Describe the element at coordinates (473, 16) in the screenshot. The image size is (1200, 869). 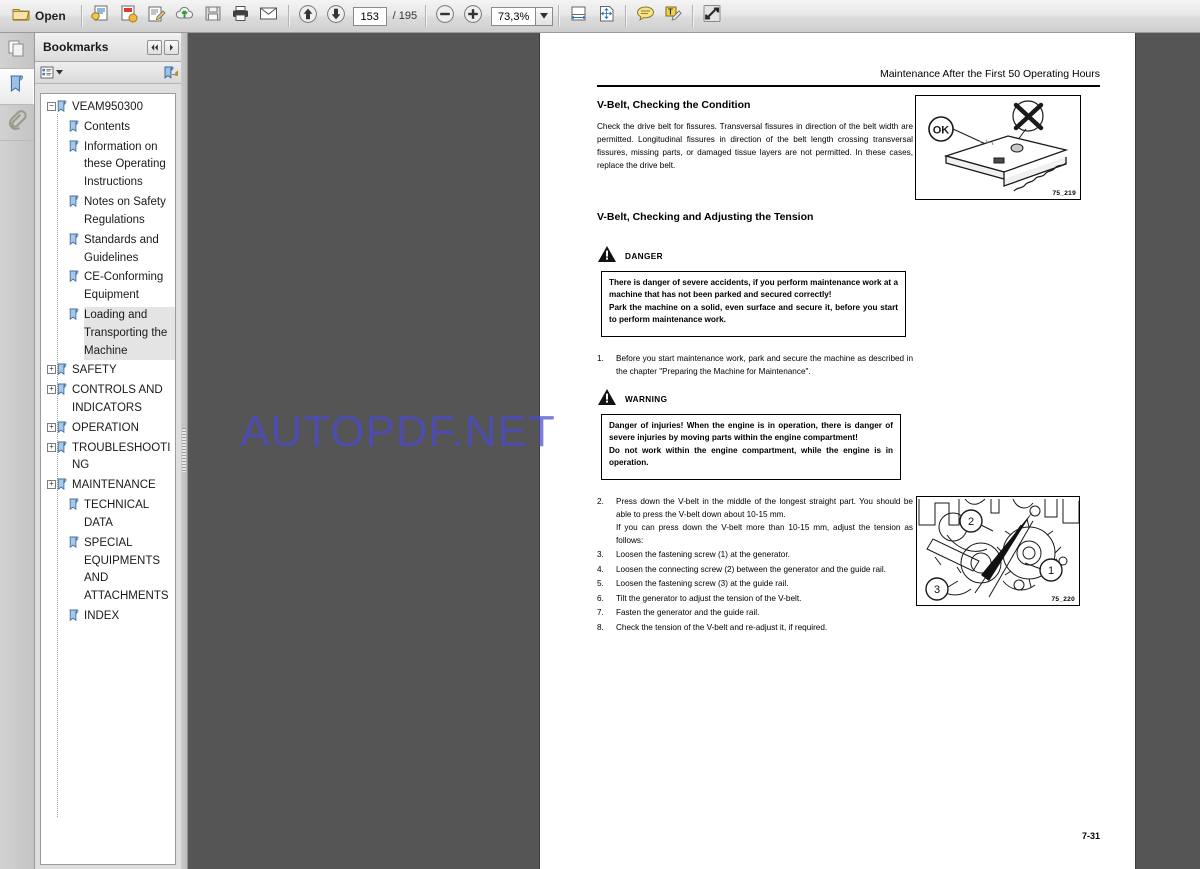
I see `zoom-in-button` at that location.